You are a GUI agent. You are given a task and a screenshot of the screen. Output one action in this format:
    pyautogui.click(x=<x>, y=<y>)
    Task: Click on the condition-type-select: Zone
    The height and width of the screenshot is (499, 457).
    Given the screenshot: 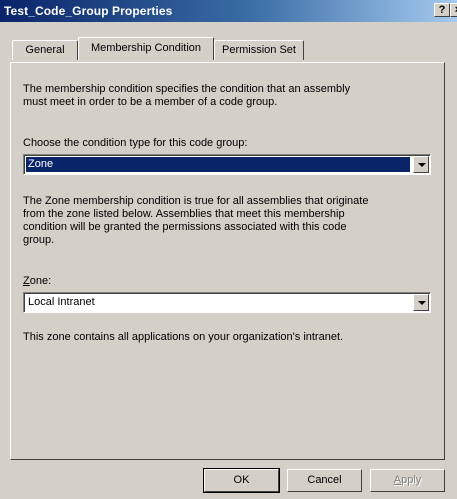 What is the action you would take?
    pyautogui.click(x=227, y=164)
    